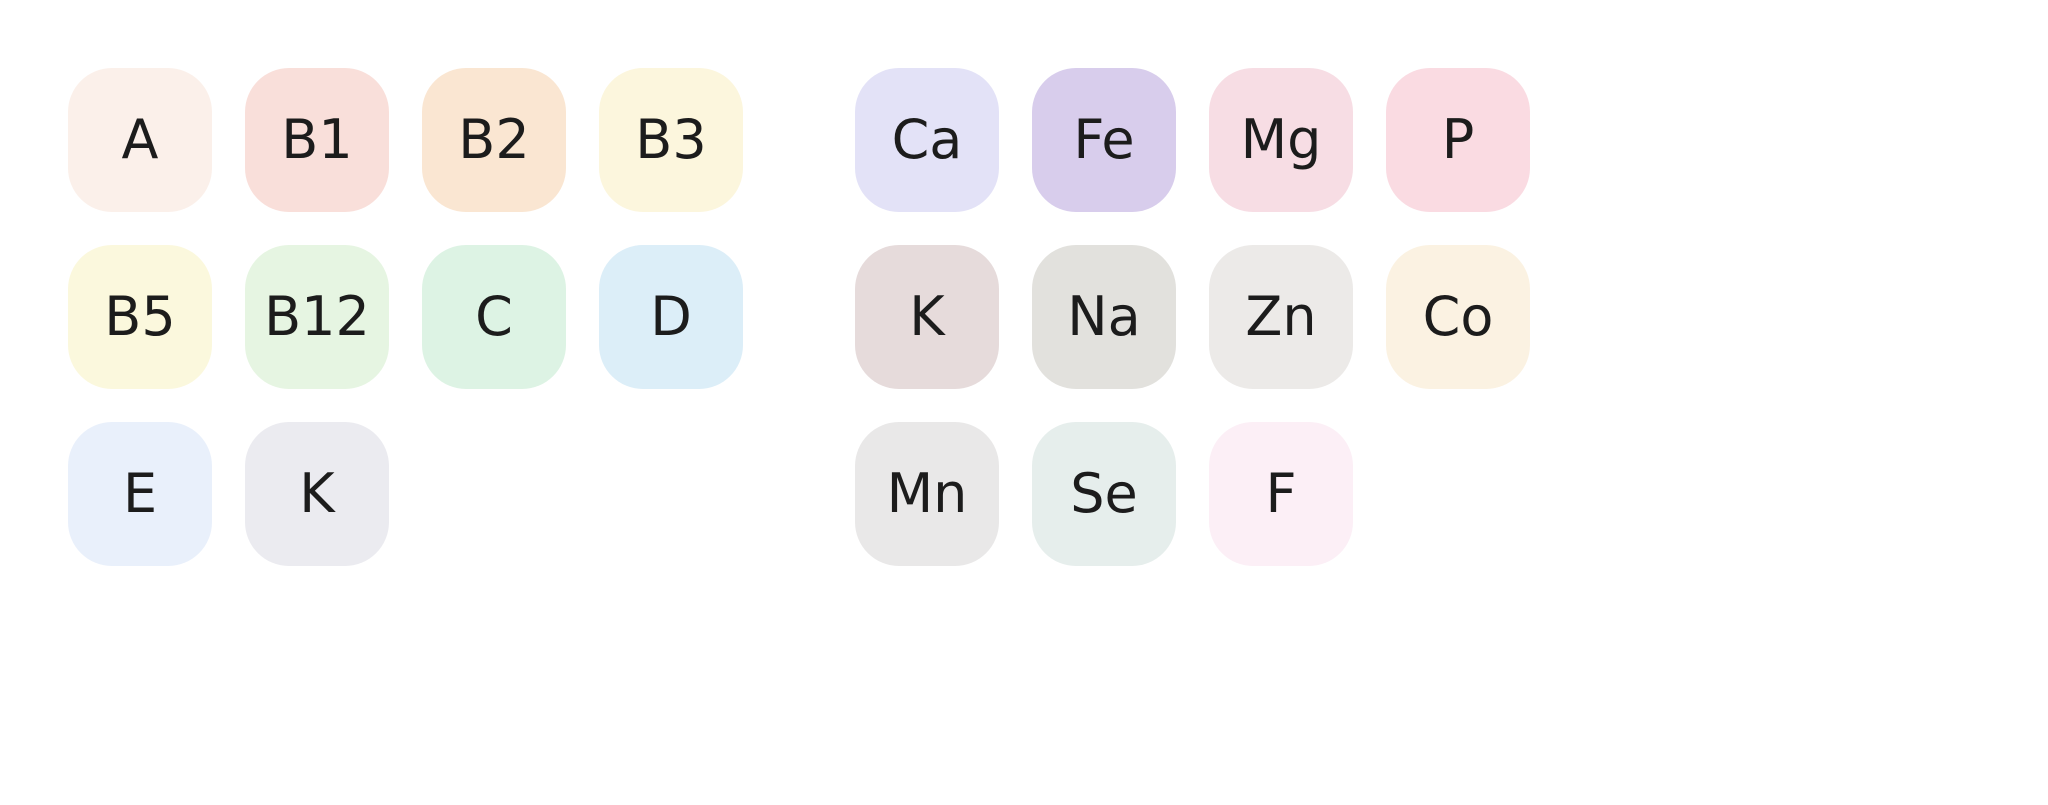 The height and width of the screenshot is (805, 2048). I want to click on tile-minerals-fe: Fe, so click(1104, 140).